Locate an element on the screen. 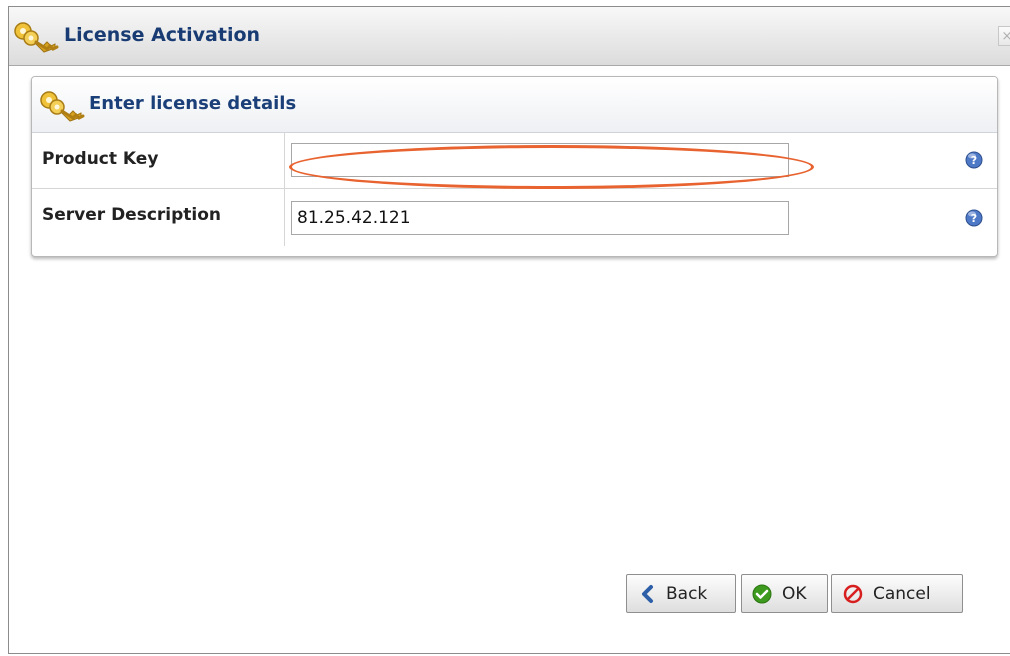 Image resolution: width=1010 pixels, height=656 pixels. product-key-row: Product Key ? is located at coordinates (514, 160).